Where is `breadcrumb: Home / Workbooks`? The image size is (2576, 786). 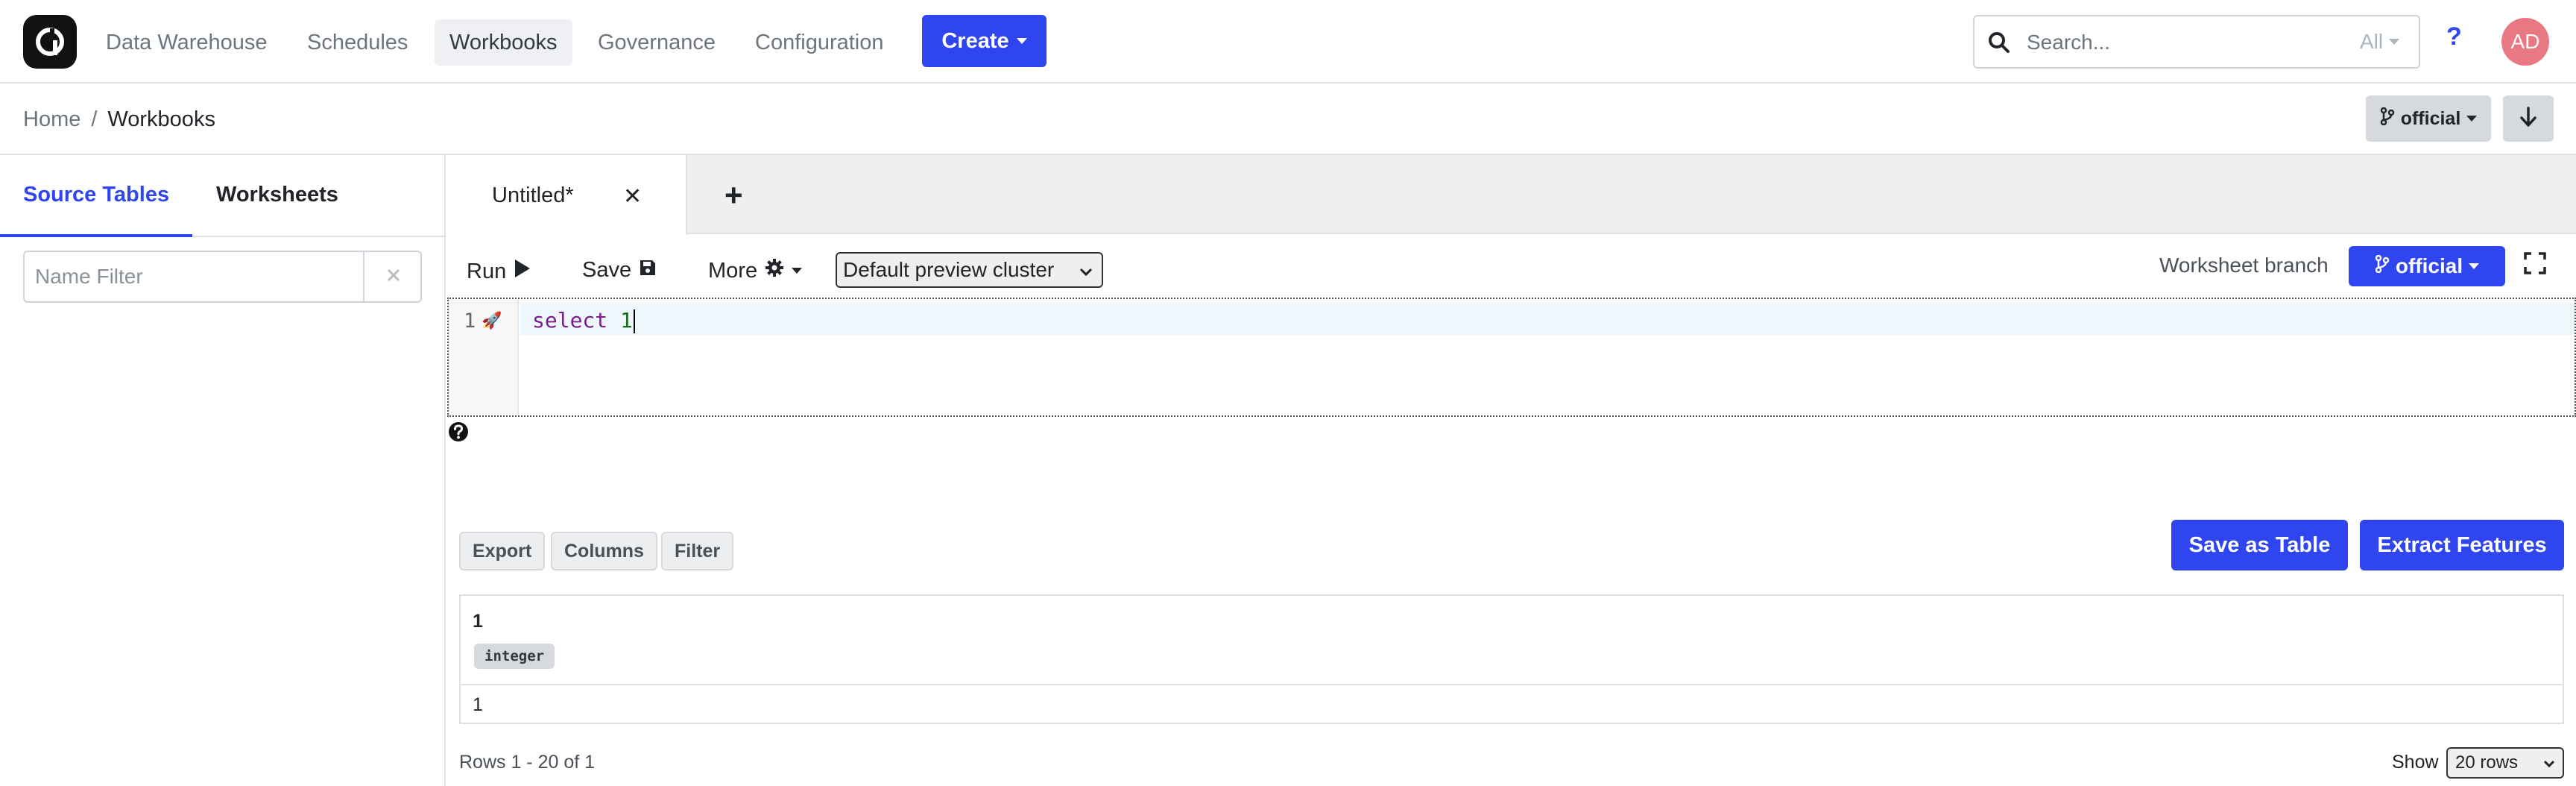
breadcrumb: Home / Workbooks is located at coordinates (119, 119).